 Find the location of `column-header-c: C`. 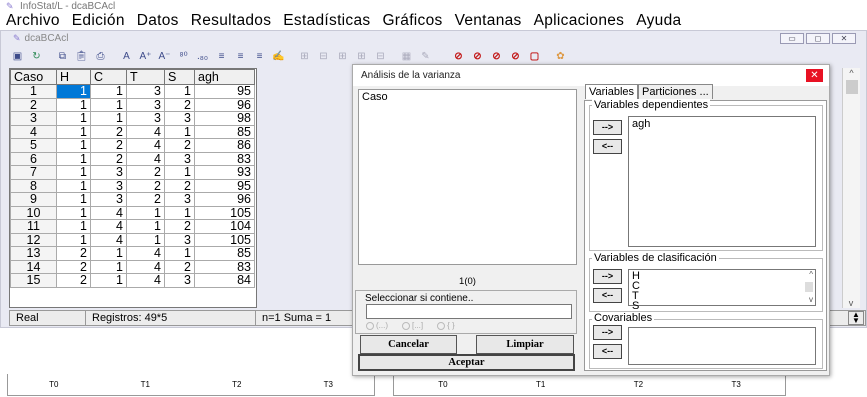

column-header-c: C is located at coordinates (108, 77).